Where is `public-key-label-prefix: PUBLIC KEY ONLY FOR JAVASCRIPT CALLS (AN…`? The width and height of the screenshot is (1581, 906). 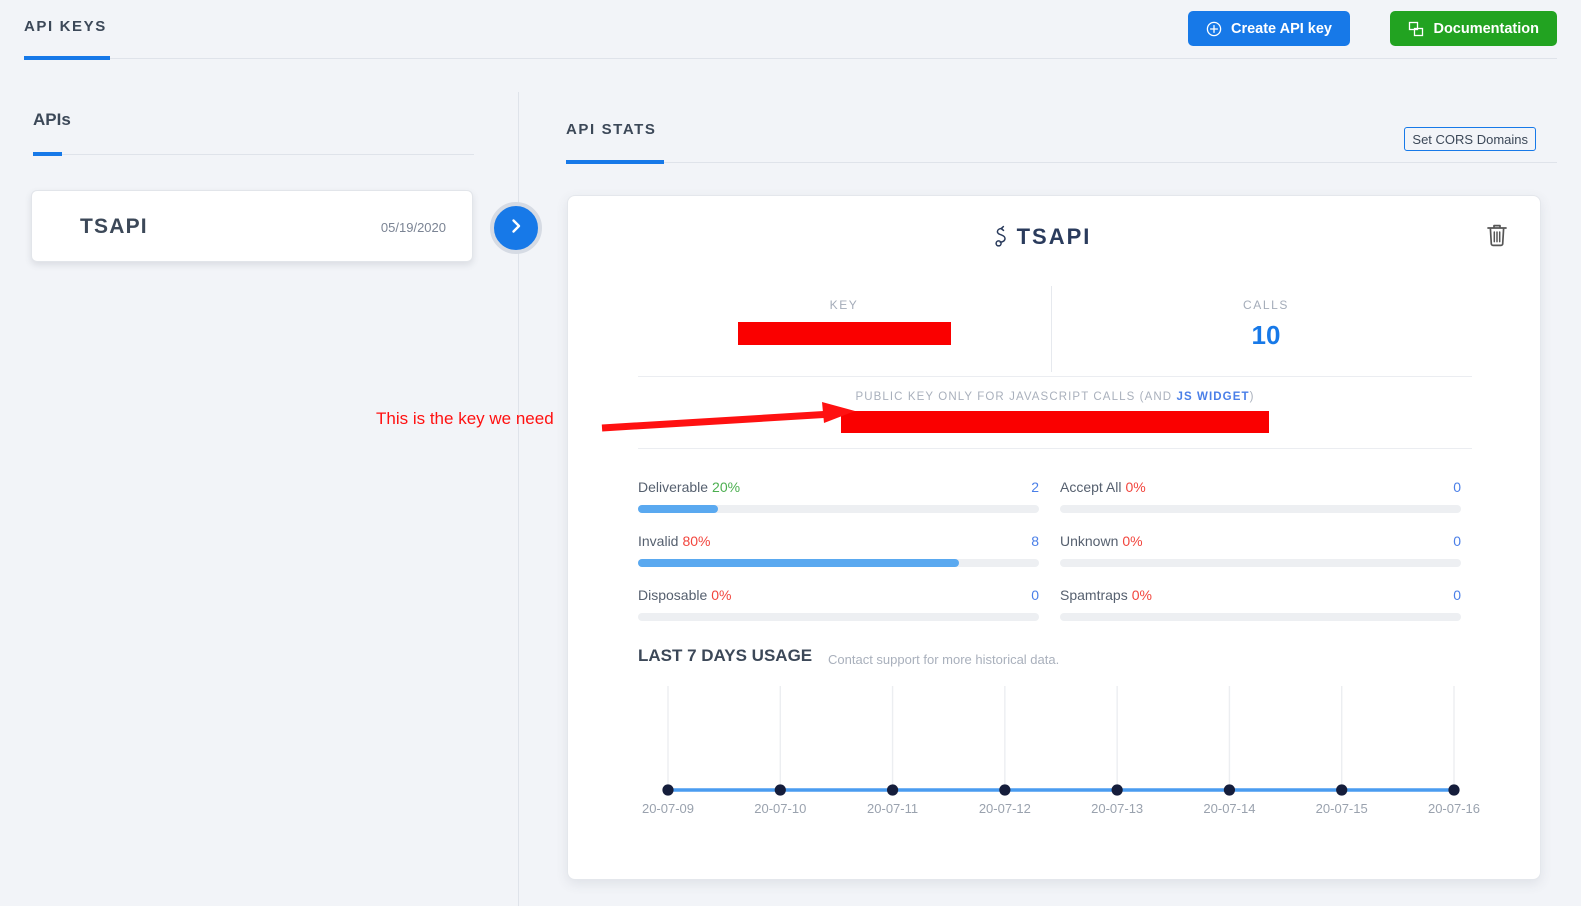 public-key-label-prefix: PUBLIC KEY ONLY FOR JAVASCRIPT CALLS (AN… is located at coordinates (1016, 397).